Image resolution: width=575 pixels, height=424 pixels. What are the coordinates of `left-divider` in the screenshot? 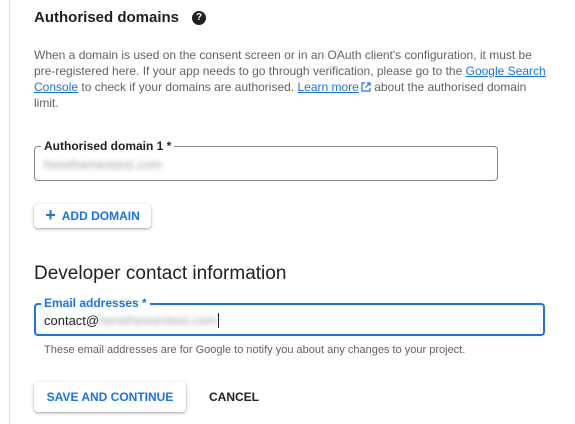 It's located at (9, 212).